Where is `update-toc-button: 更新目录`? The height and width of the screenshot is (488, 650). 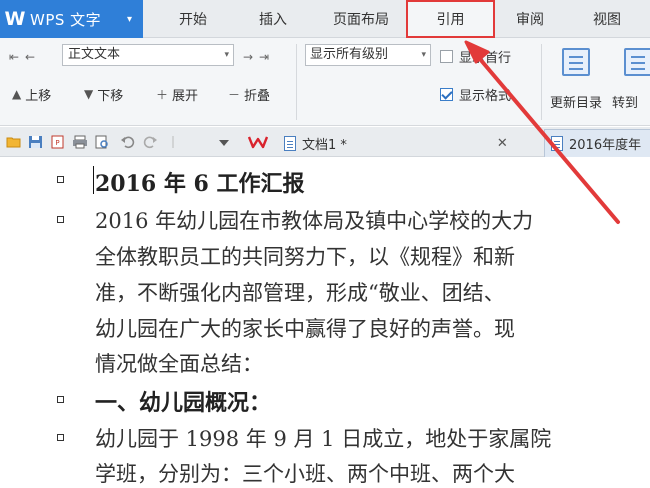
update-toc-button: 更新目录 is located at coordinates (576, 84).